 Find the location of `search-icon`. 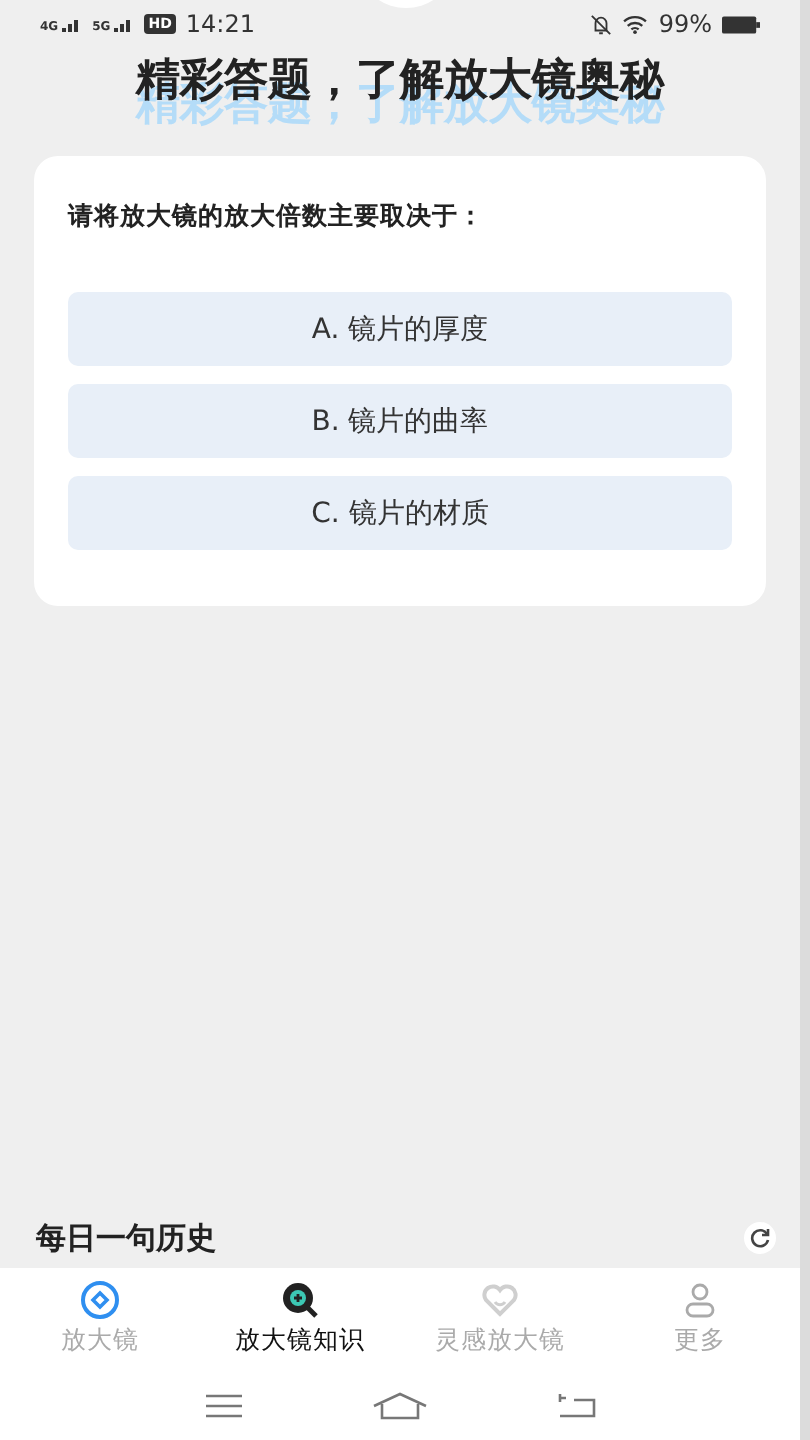

search-icon is located at coordinates (300, 1300).